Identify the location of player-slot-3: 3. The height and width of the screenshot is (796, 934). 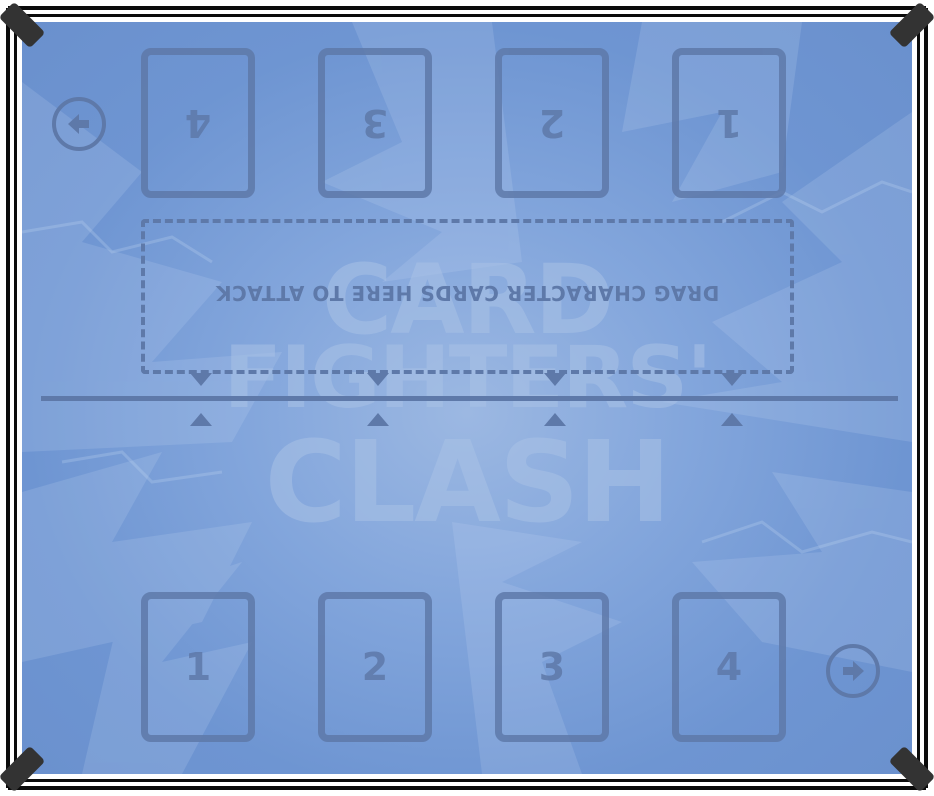
(552, 667).